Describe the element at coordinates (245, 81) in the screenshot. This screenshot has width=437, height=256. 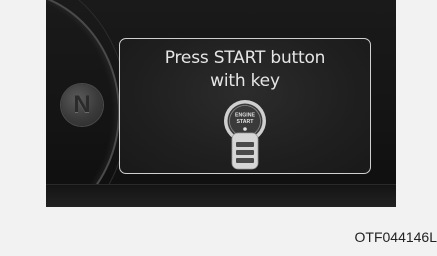
I see `message-line-2: with key` at that location.